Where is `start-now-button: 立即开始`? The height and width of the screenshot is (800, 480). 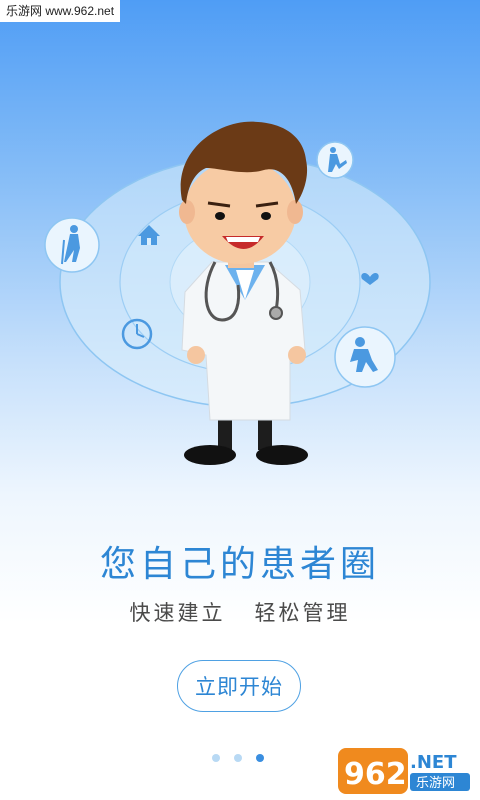 start-now-button: 立即开始 is located at coordinates (239, 686).